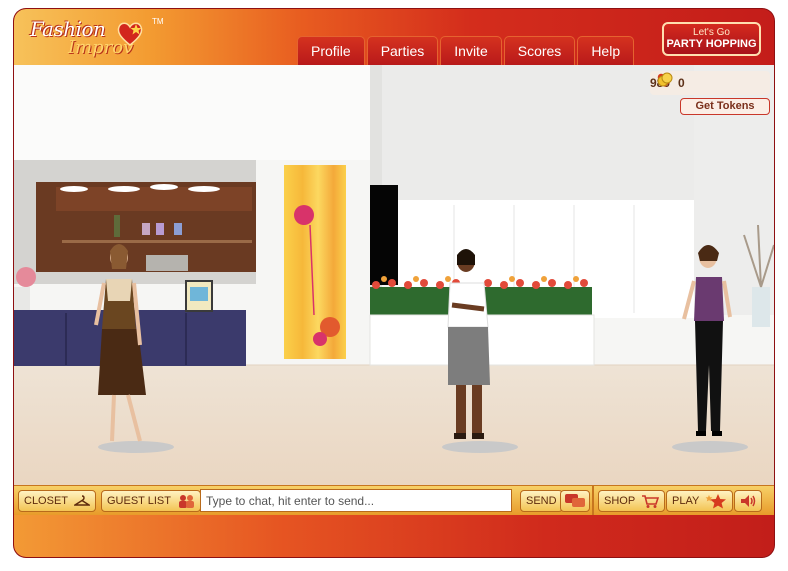  I want to click on party-hopping-button: Let's Go PARTY HOPPING, so click(711, 39).